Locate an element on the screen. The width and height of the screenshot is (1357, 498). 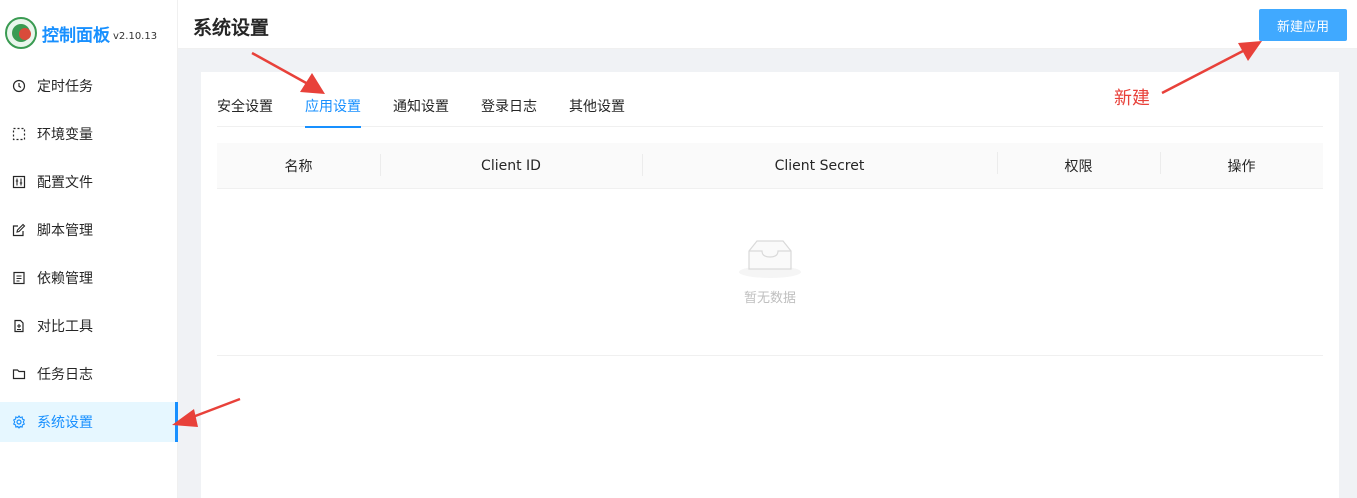
app-version: v2.10.13 is located at coordinates (135, 36).